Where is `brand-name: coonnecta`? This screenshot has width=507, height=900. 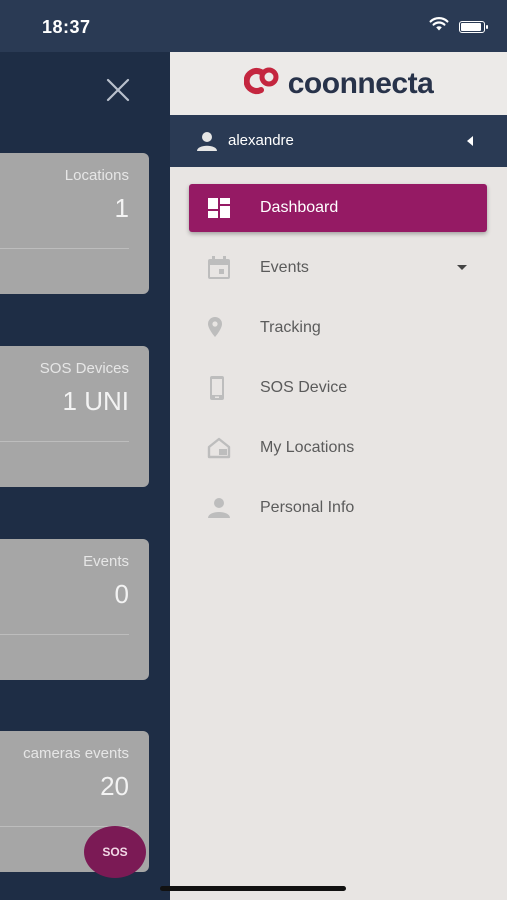 brand-name: coonnecta is located at coordinates (360, 83).